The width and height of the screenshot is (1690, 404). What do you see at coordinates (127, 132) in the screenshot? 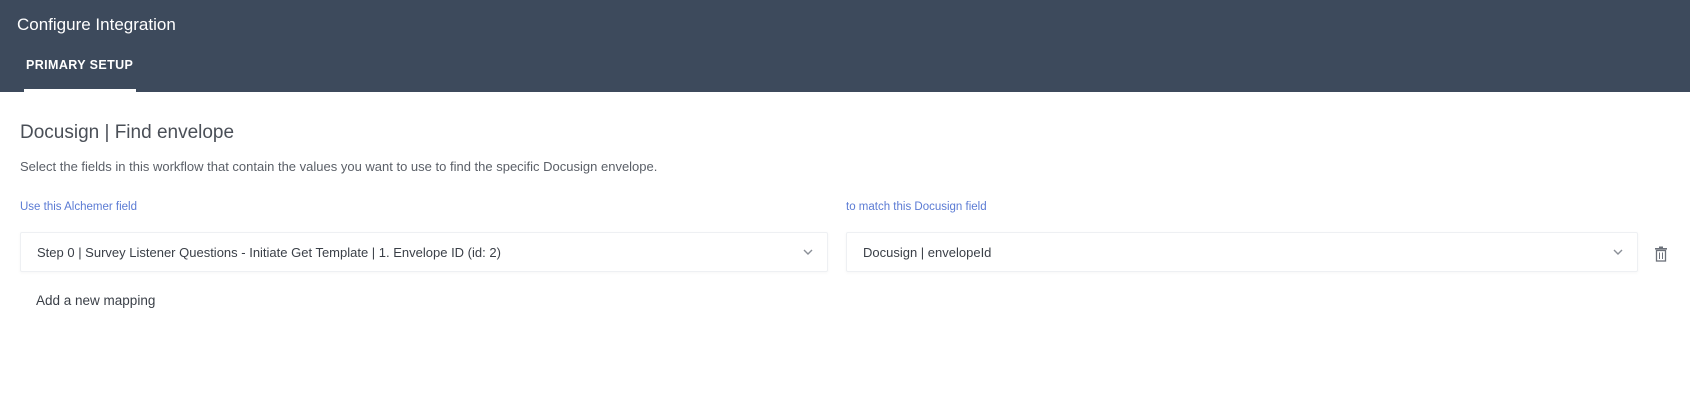
I see `section-heading: Docusign | Find envelope` at bounding box center [127, 132].